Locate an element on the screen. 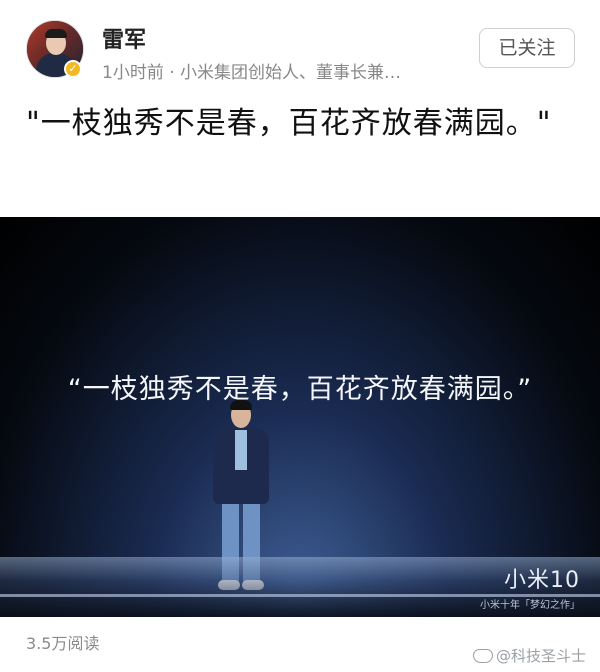 The height and width of the screenshot is (672, 600). post-text: "一枝独秀不是春，百花齐放春满园。" is located at coordinates (289, 123).